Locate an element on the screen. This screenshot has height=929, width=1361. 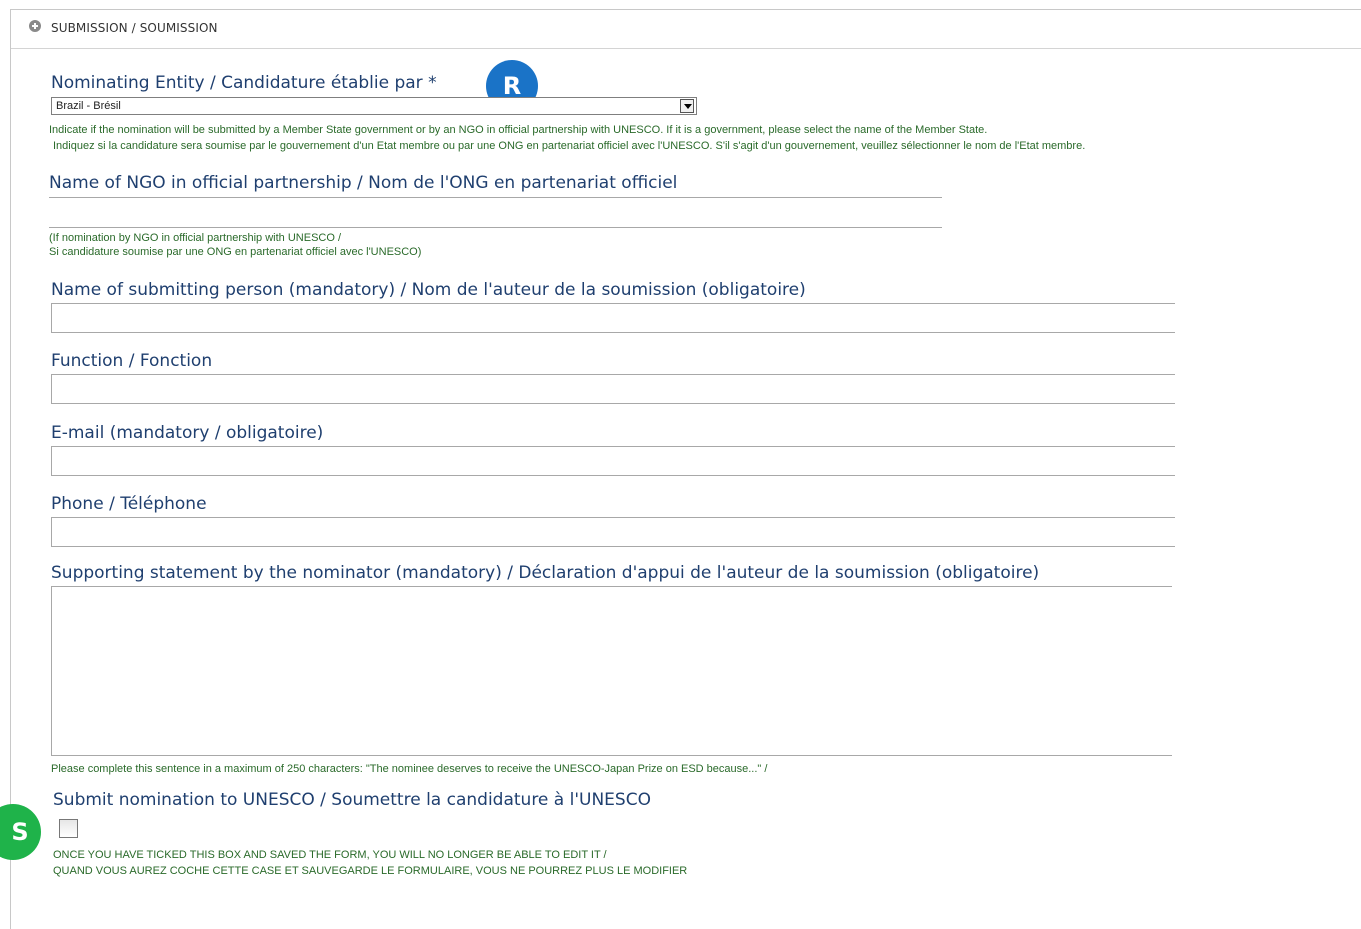
phone-label: Phone / Téléphone is located at coordinates (129, 504).